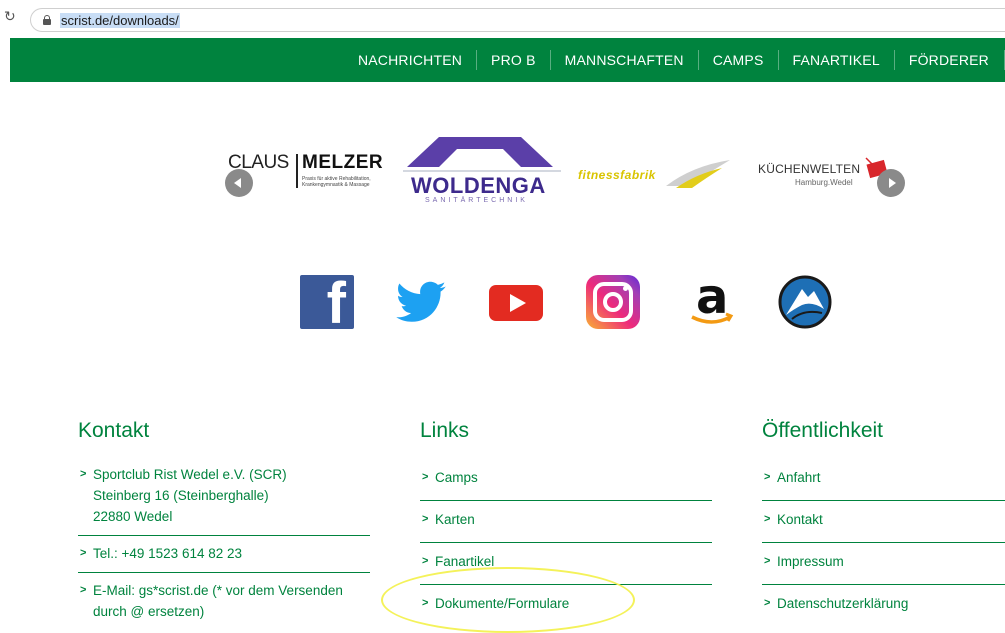 This screenshot has height=633, width=1005. Describe the element at coordinates (617, 175) in the screenshot. I see `fitness-name: fitnessfabrik` at that location.